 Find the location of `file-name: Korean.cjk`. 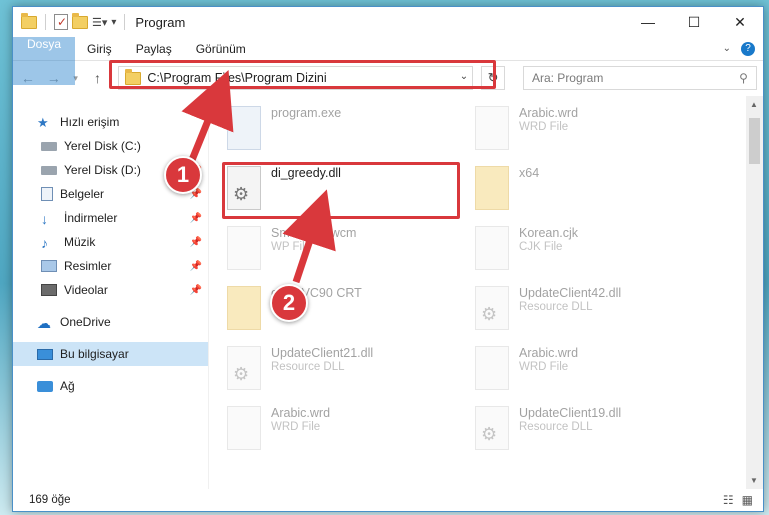

file-name: Korean.cjk is located at coordinates (549, 233).